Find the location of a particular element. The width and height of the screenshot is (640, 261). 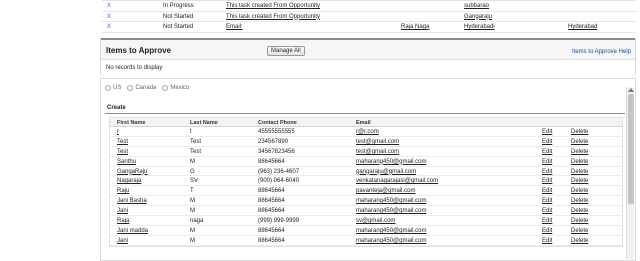

radio-label: Mexico is located at coordinates (180, 88).